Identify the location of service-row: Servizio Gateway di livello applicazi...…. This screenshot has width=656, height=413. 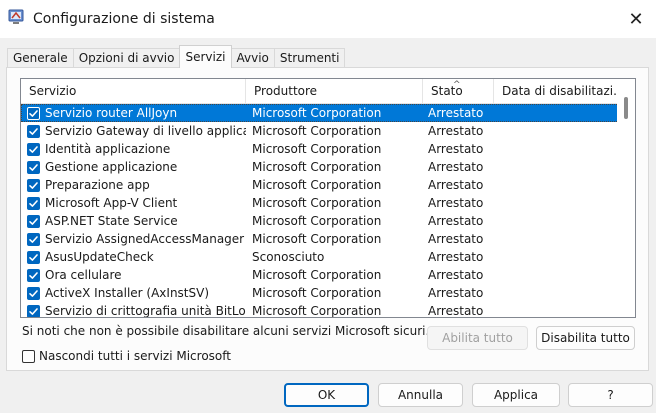
(320, 131).